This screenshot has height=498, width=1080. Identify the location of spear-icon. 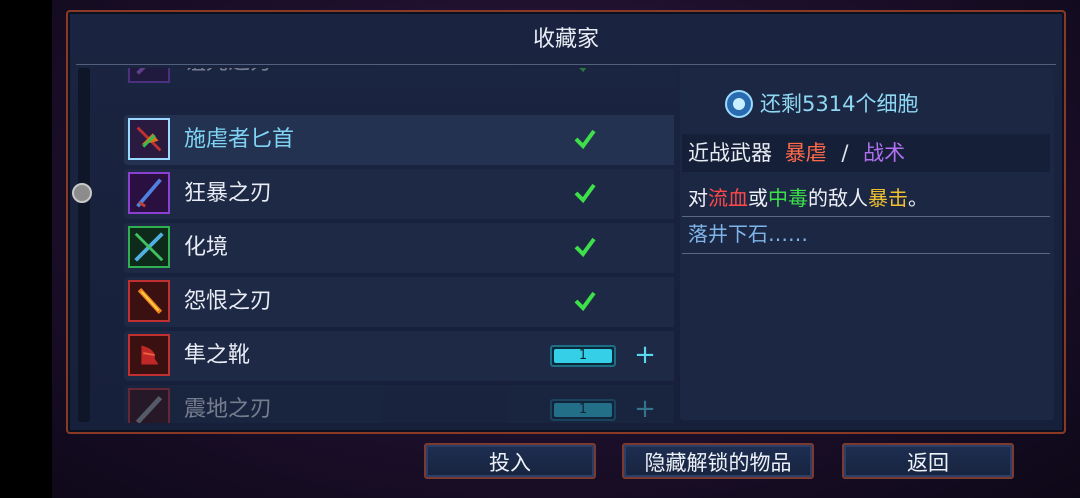
(149, 247).